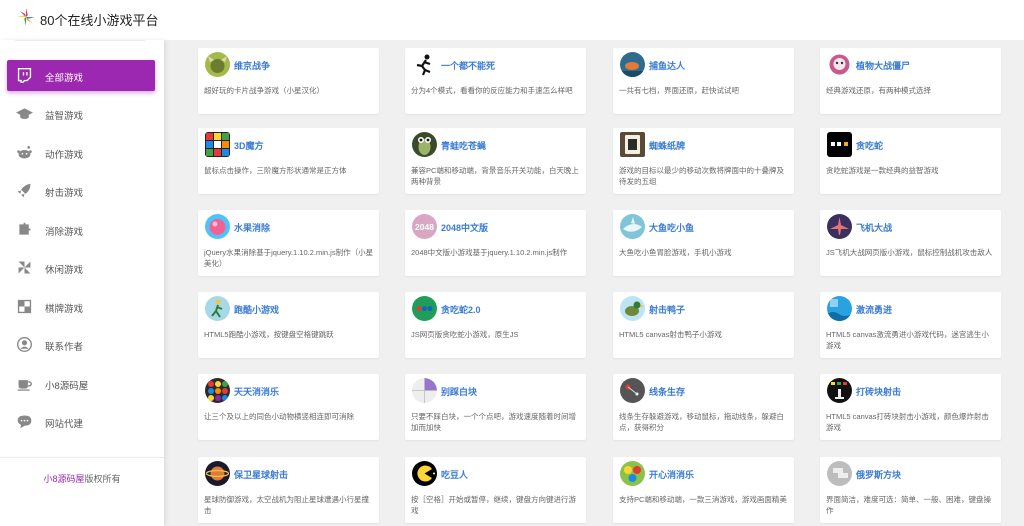 Image resolution: width=1024 pixels, height=526 pixels. Describe the element at coordinates (910, 161) in the screenshot. I see `game-card: 贪吃蛇 贪吃蛇游戏是一款经典的益智游戏` at that location.